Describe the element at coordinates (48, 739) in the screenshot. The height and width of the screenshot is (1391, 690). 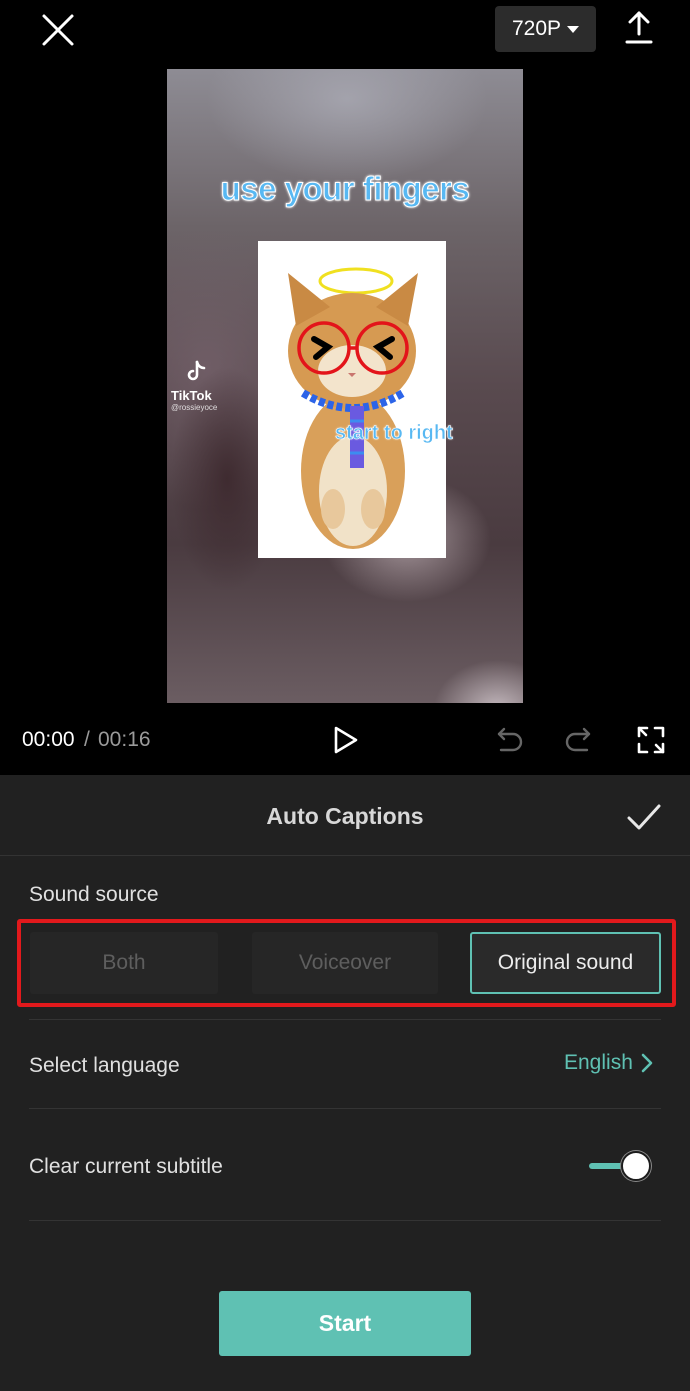
I see `current-time: 00:00` at that location.